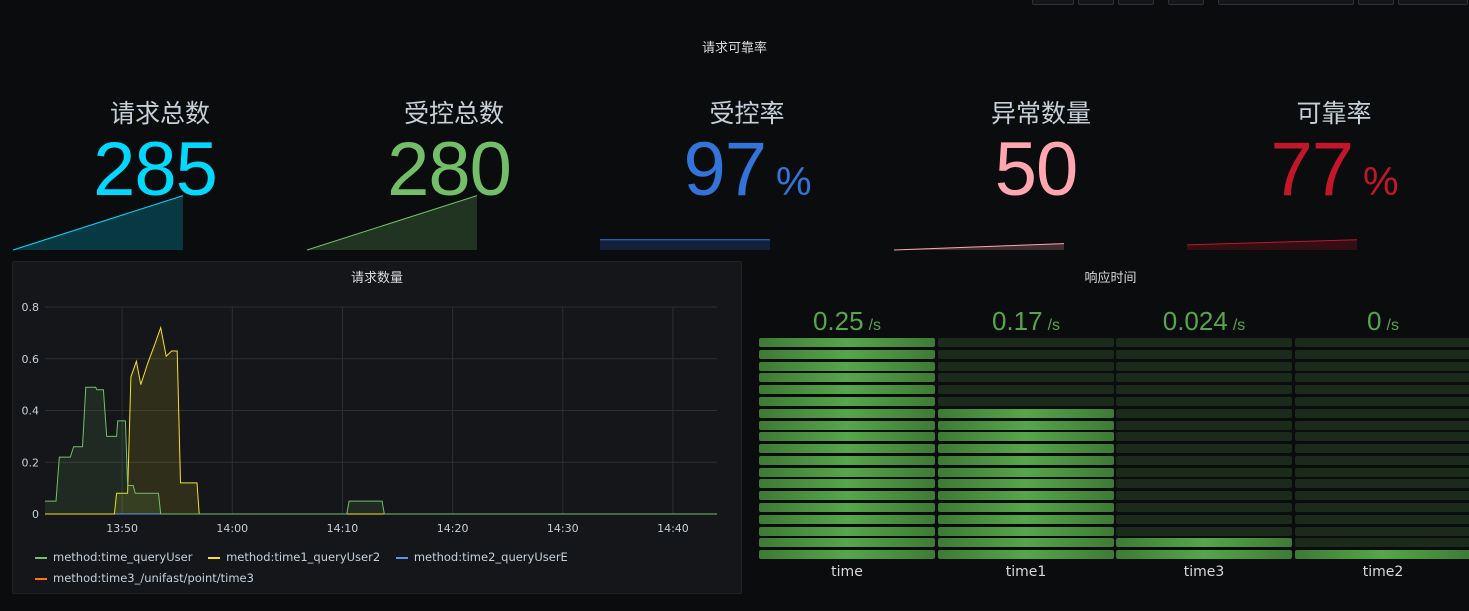 This screenshot has width=1469, height=611. Describe the element at coordinates (144, 578) in the screenshot. I see `legend-item: method:time3_/unifast/point/time3` at that location.